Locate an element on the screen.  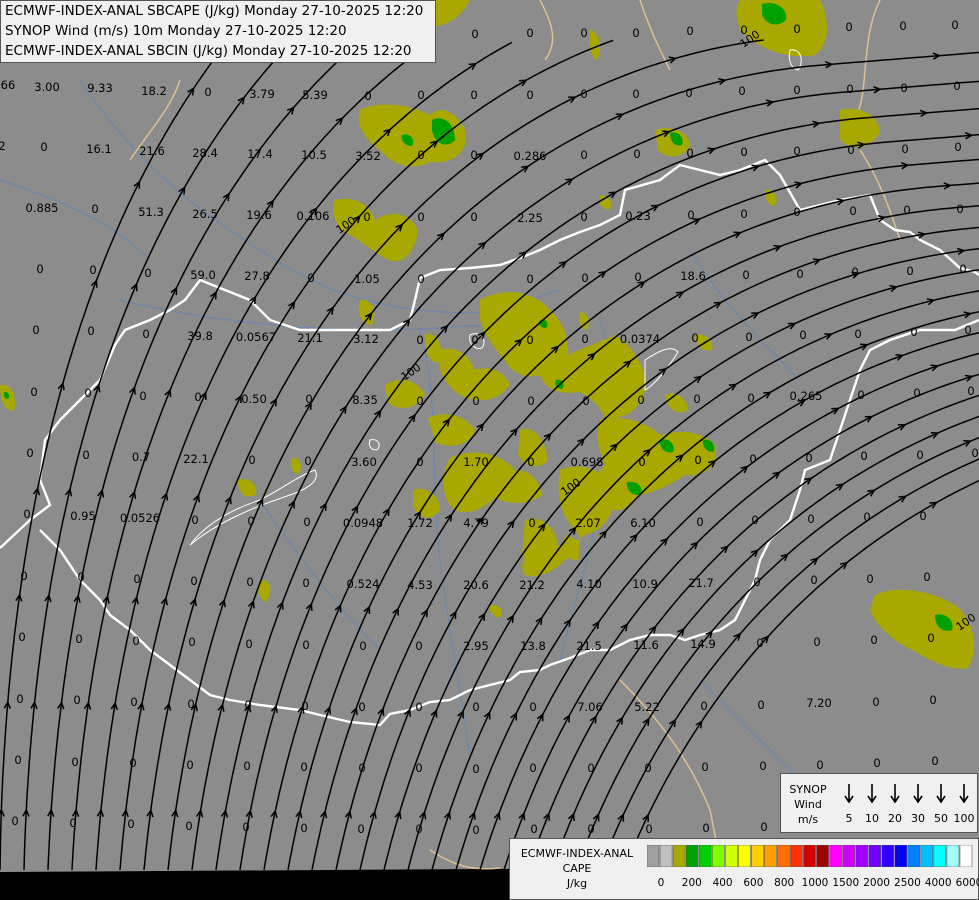
wind-speed-label: 20 is located at coordinates (895, 818).